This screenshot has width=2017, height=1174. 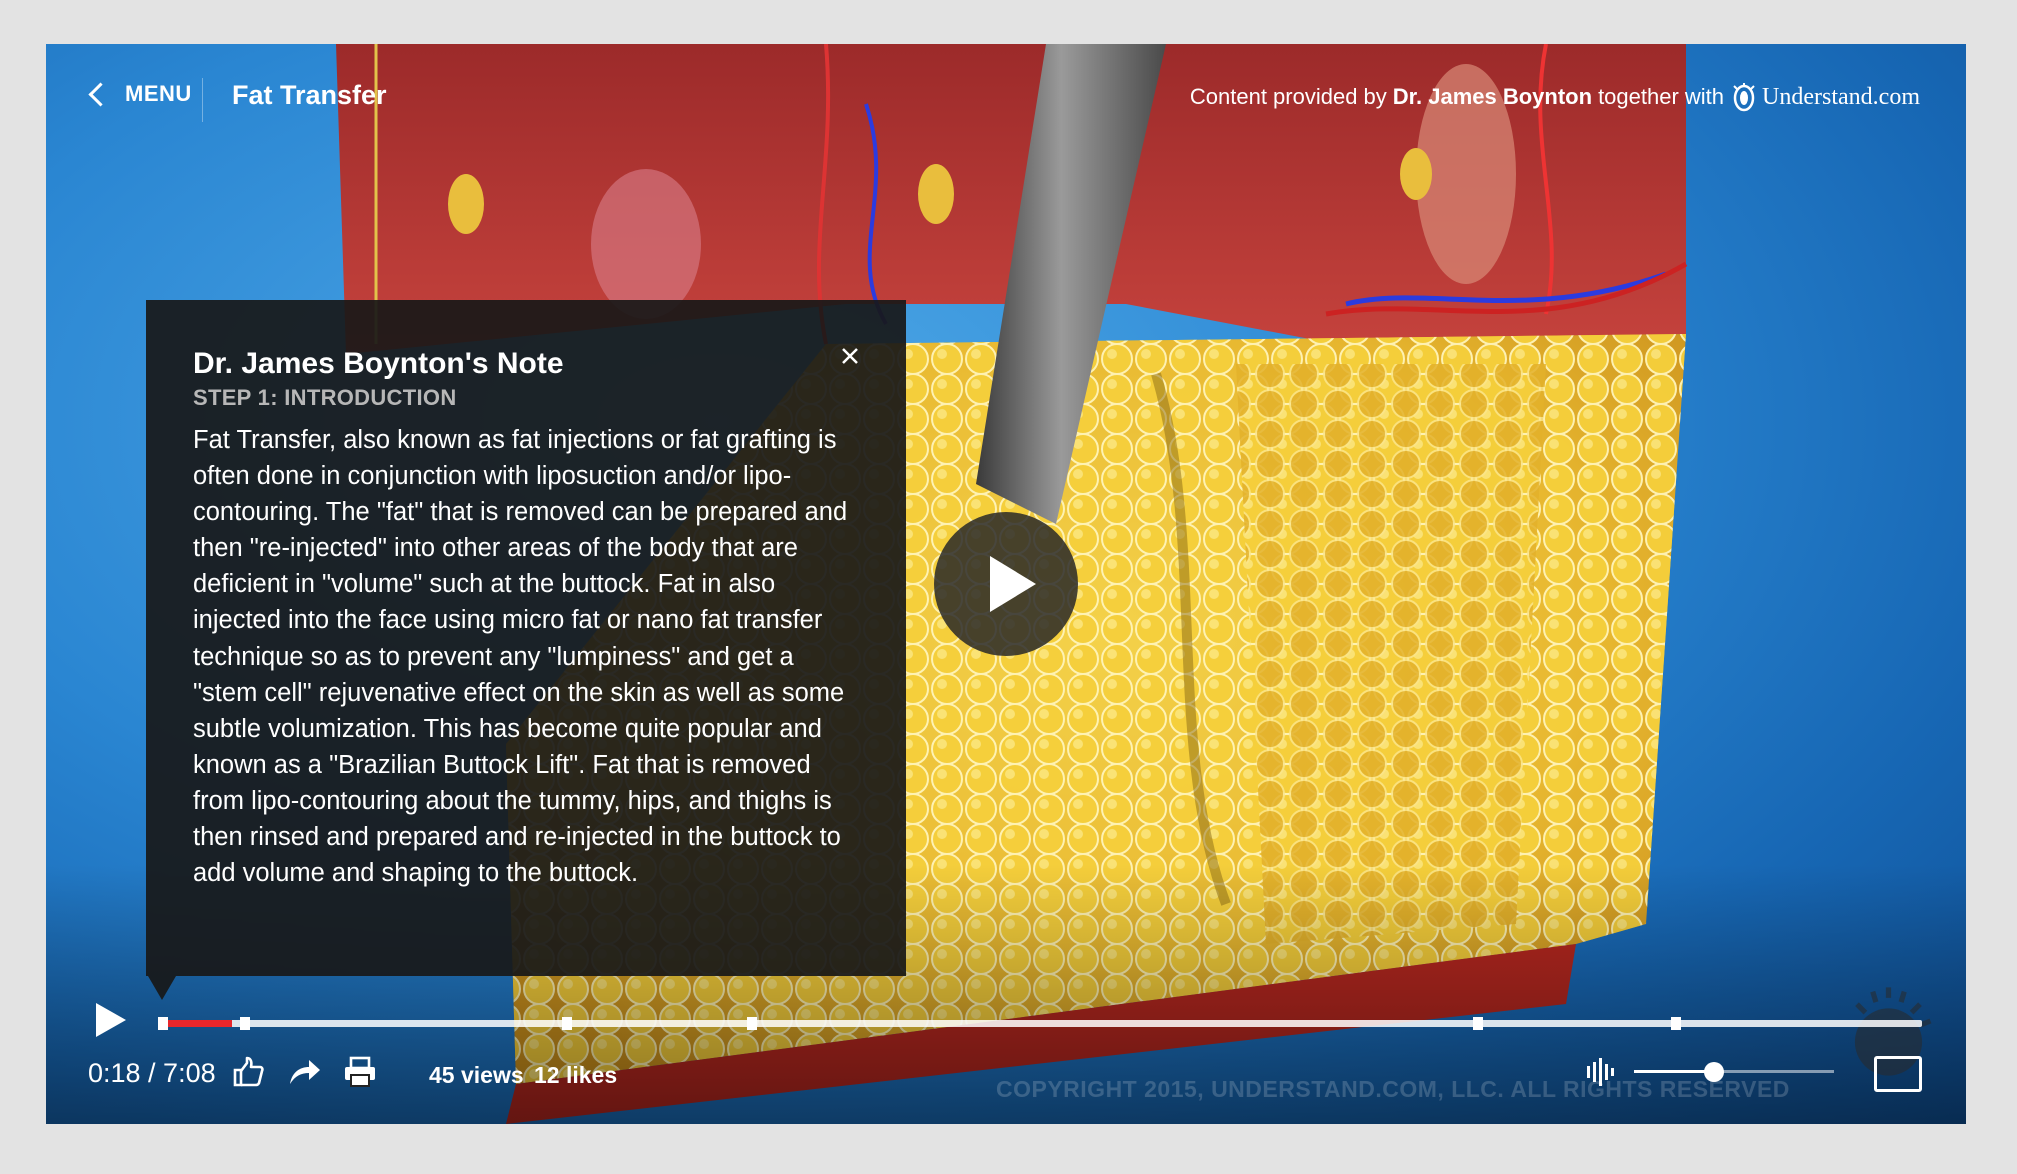 What do you see at coordinates (100, 94) in the screenshot?
I see `chevron-left-icon` at bounding box center [100, 94].